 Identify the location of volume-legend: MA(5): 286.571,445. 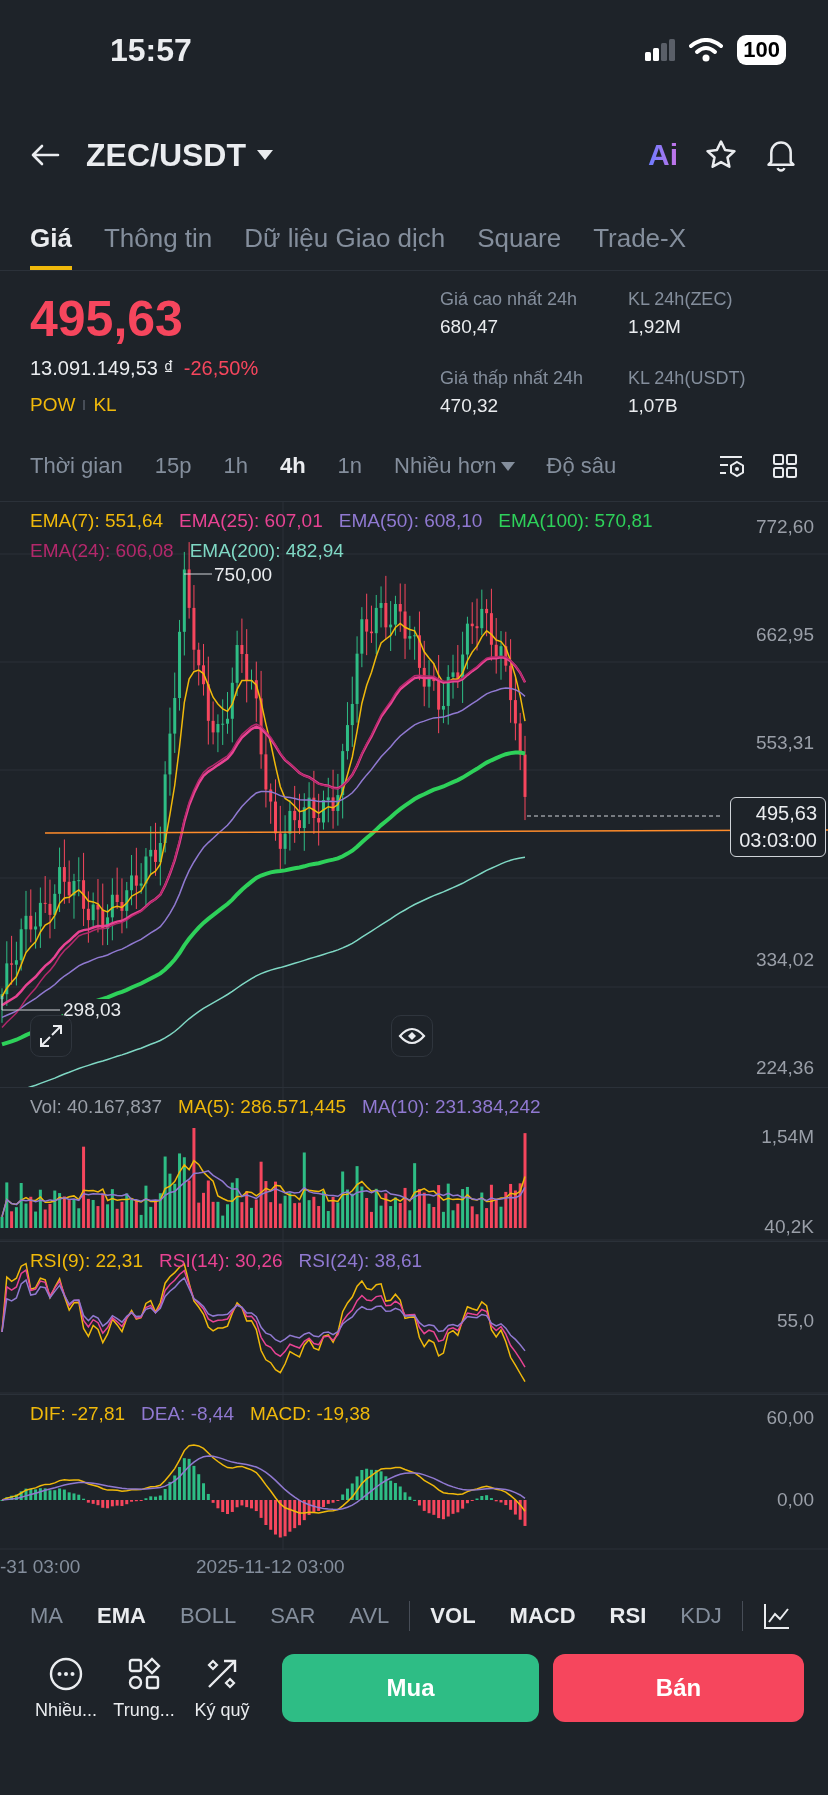
(262, 1107).